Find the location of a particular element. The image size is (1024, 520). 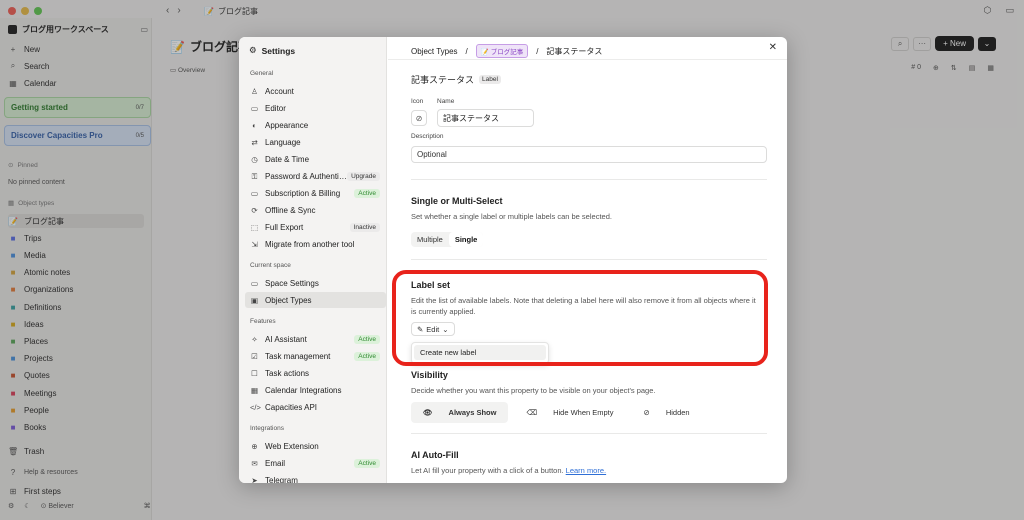

edit-labels-dropdown: Create new label is located at coordinates (480, 353).